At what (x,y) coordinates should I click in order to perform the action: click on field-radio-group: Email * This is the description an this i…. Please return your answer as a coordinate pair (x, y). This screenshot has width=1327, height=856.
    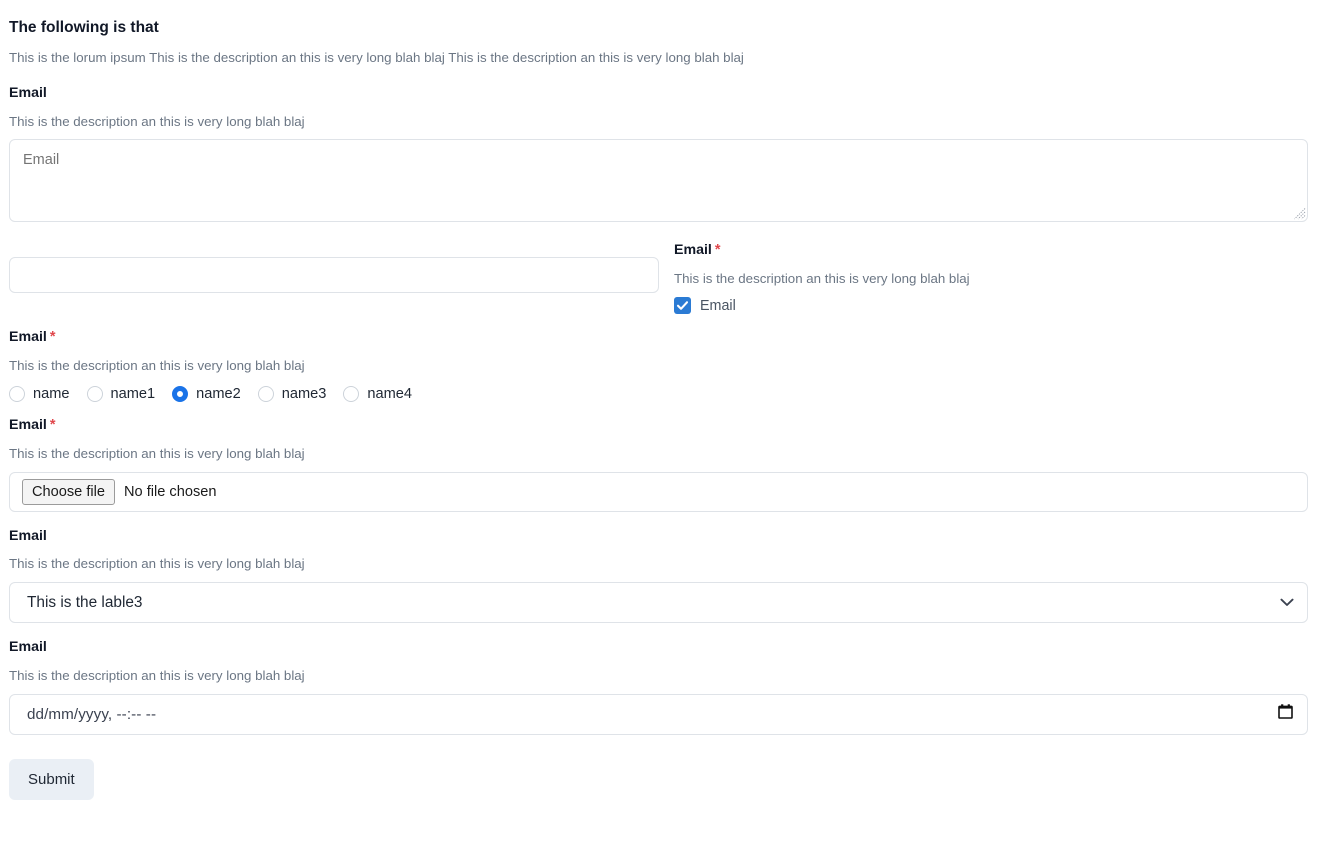
    Looking at the image, I should click on (658, 365).